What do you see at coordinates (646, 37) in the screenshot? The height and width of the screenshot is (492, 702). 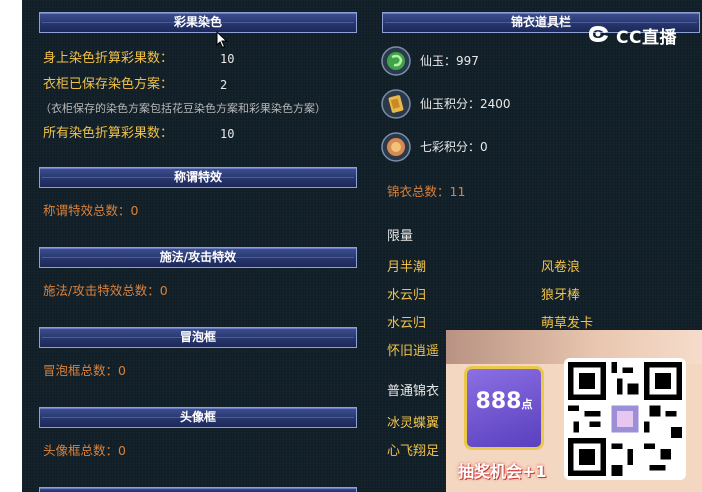 I see `cc-logo-text: CC直播` at bounding box center [646, 37].